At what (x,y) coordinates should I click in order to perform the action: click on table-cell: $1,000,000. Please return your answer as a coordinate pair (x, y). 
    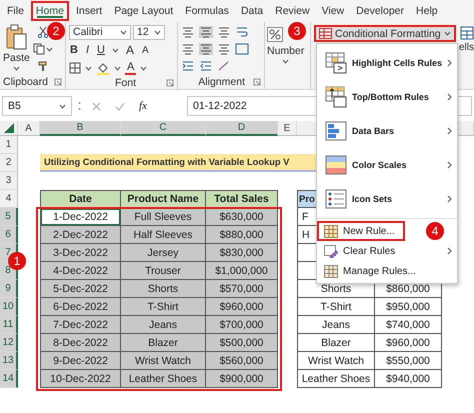
    Looking at the image, I should click on (242, 271).